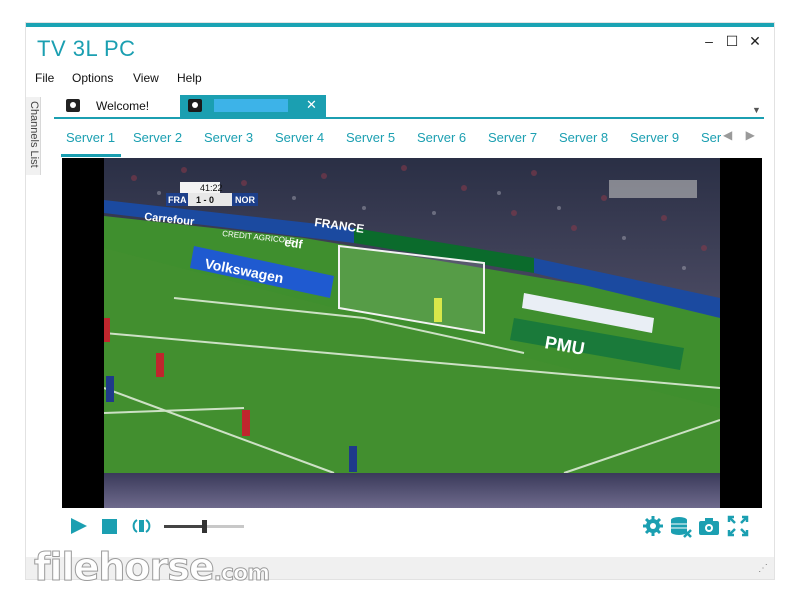 This screenshot has width=800, height=600. What do you see at coordinates (228, 137) in the screenshot?
I see `server-tab: Server 3` at bounding box center [228, 137].